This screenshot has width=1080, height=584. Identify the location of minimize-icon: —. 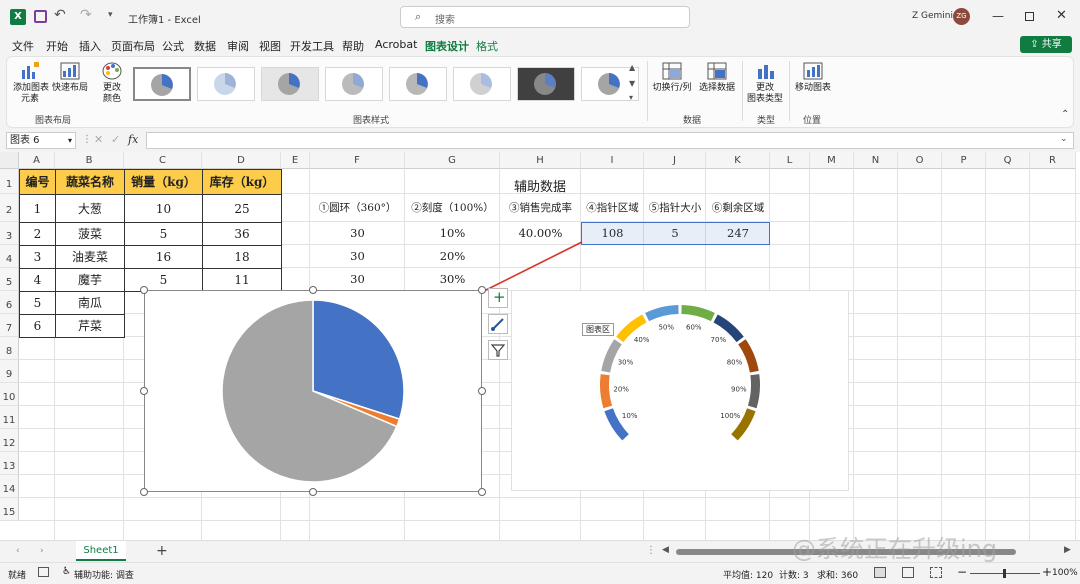
(998, 16).